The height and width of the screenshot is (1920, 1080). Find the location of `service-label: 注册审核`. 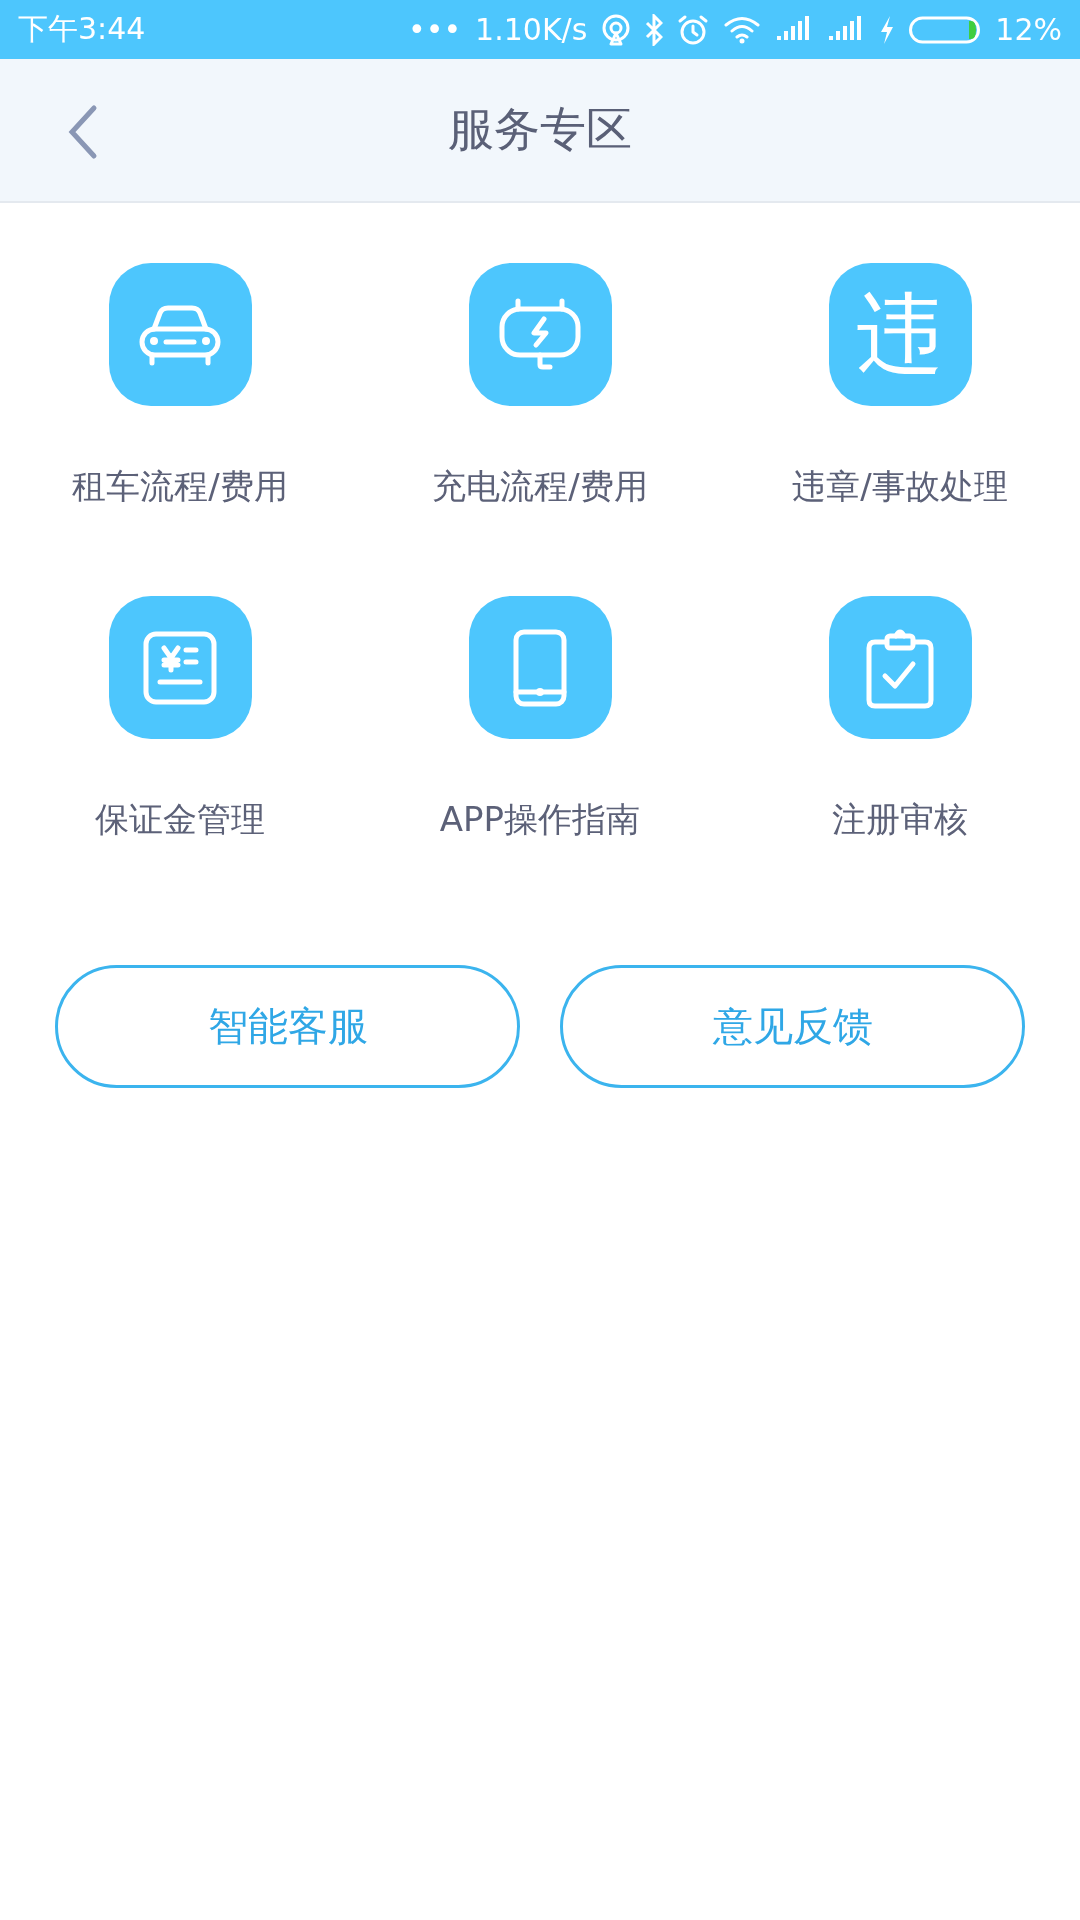

service-label: 注册审核 is located at coordinates (900, 819).